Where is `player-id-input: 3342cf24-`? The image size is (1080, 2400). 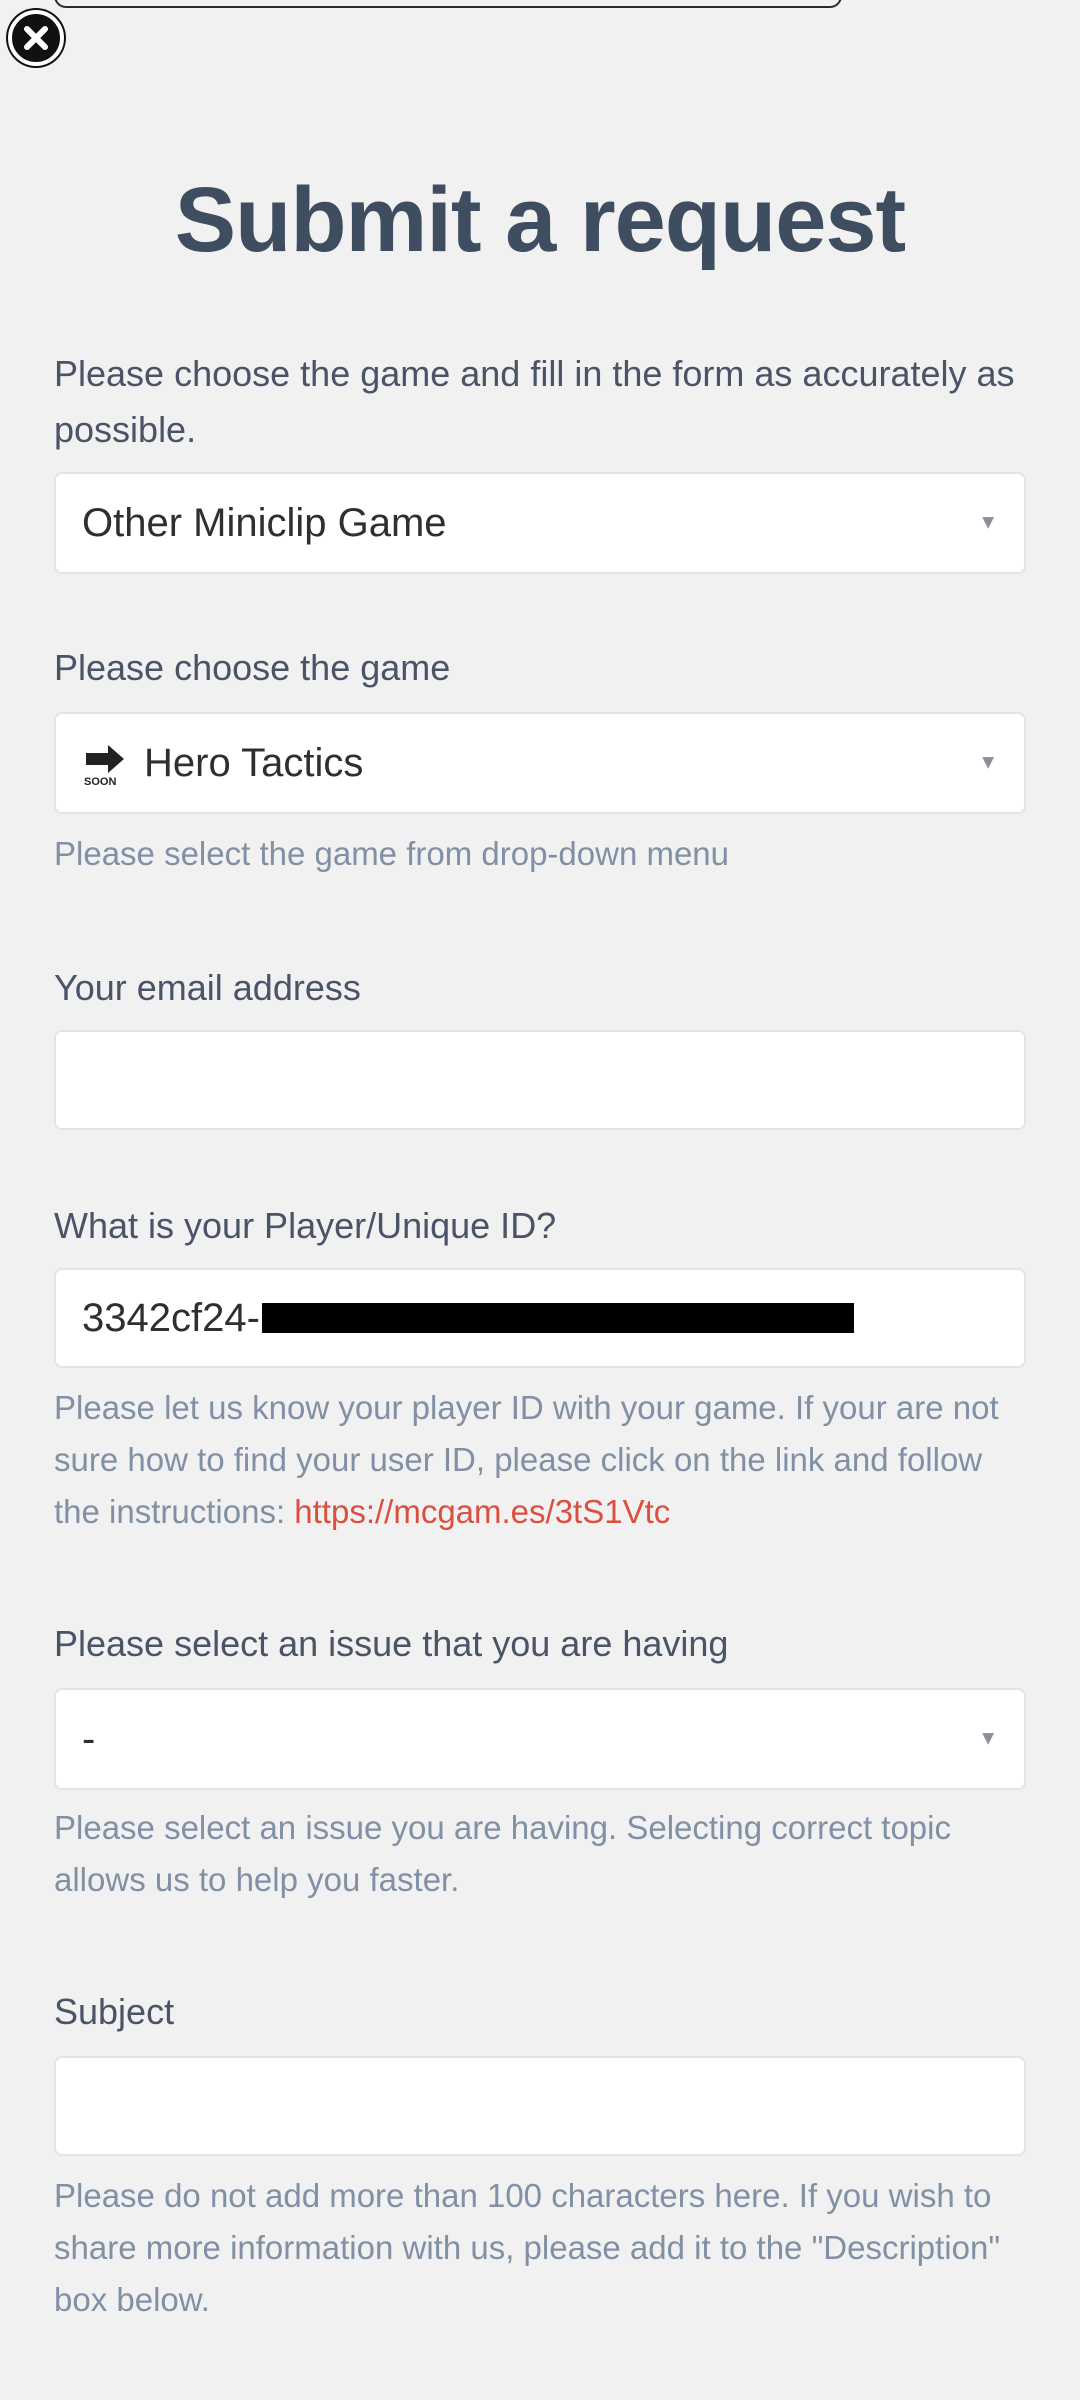 player-id-input: 3342cf24- is located at coordinates (540, 1318).